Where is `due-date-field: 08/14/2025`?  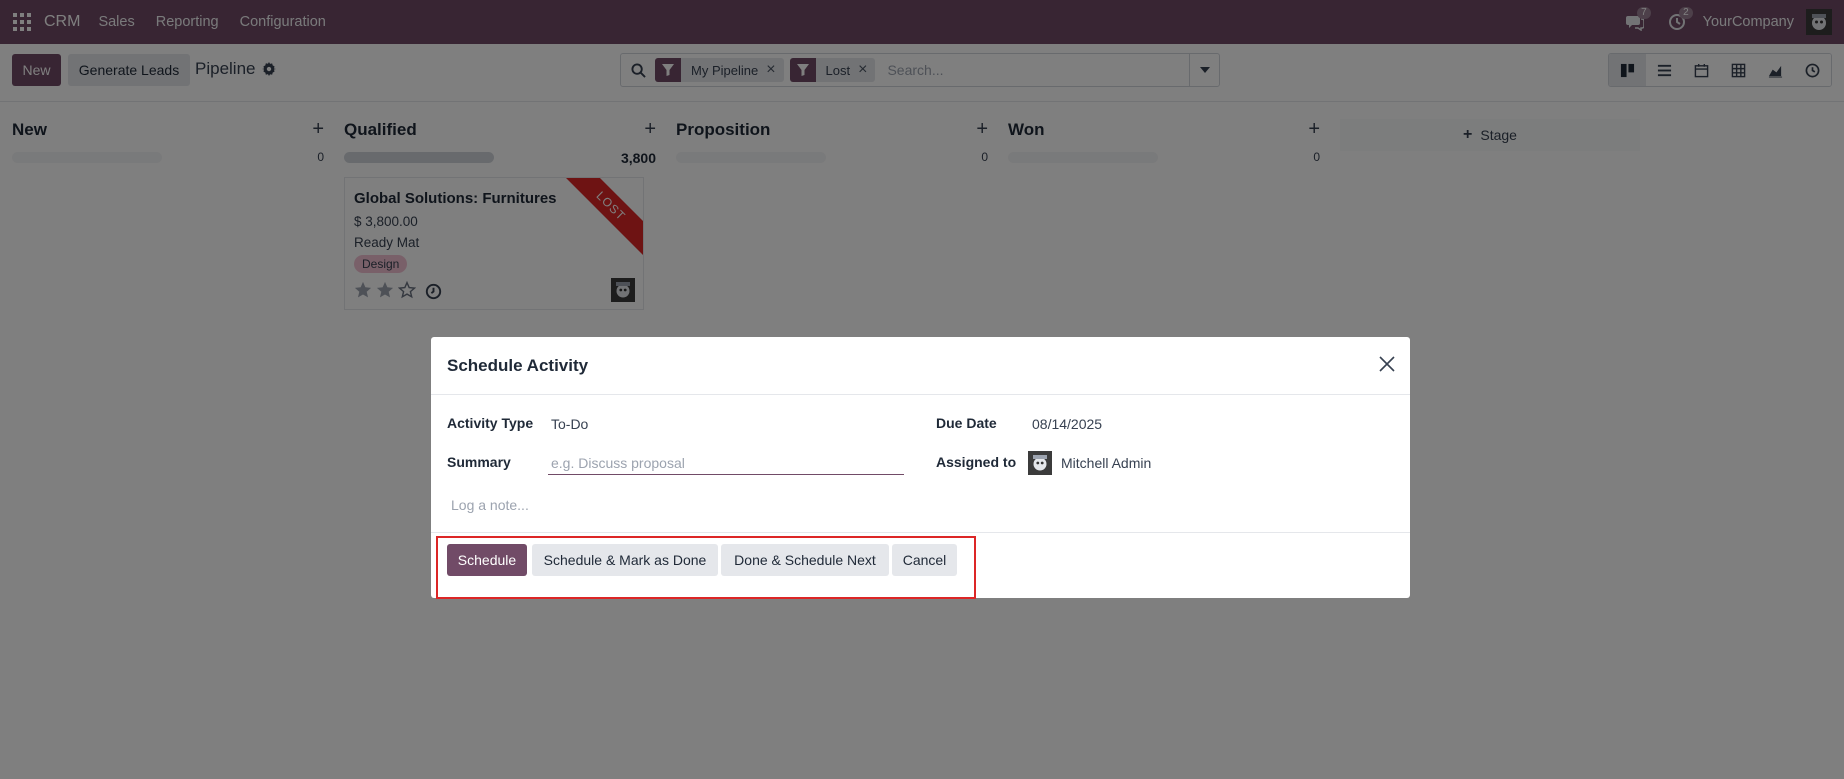
due-date-field: 08/14/2025 is located at coordinates (1067, 424).